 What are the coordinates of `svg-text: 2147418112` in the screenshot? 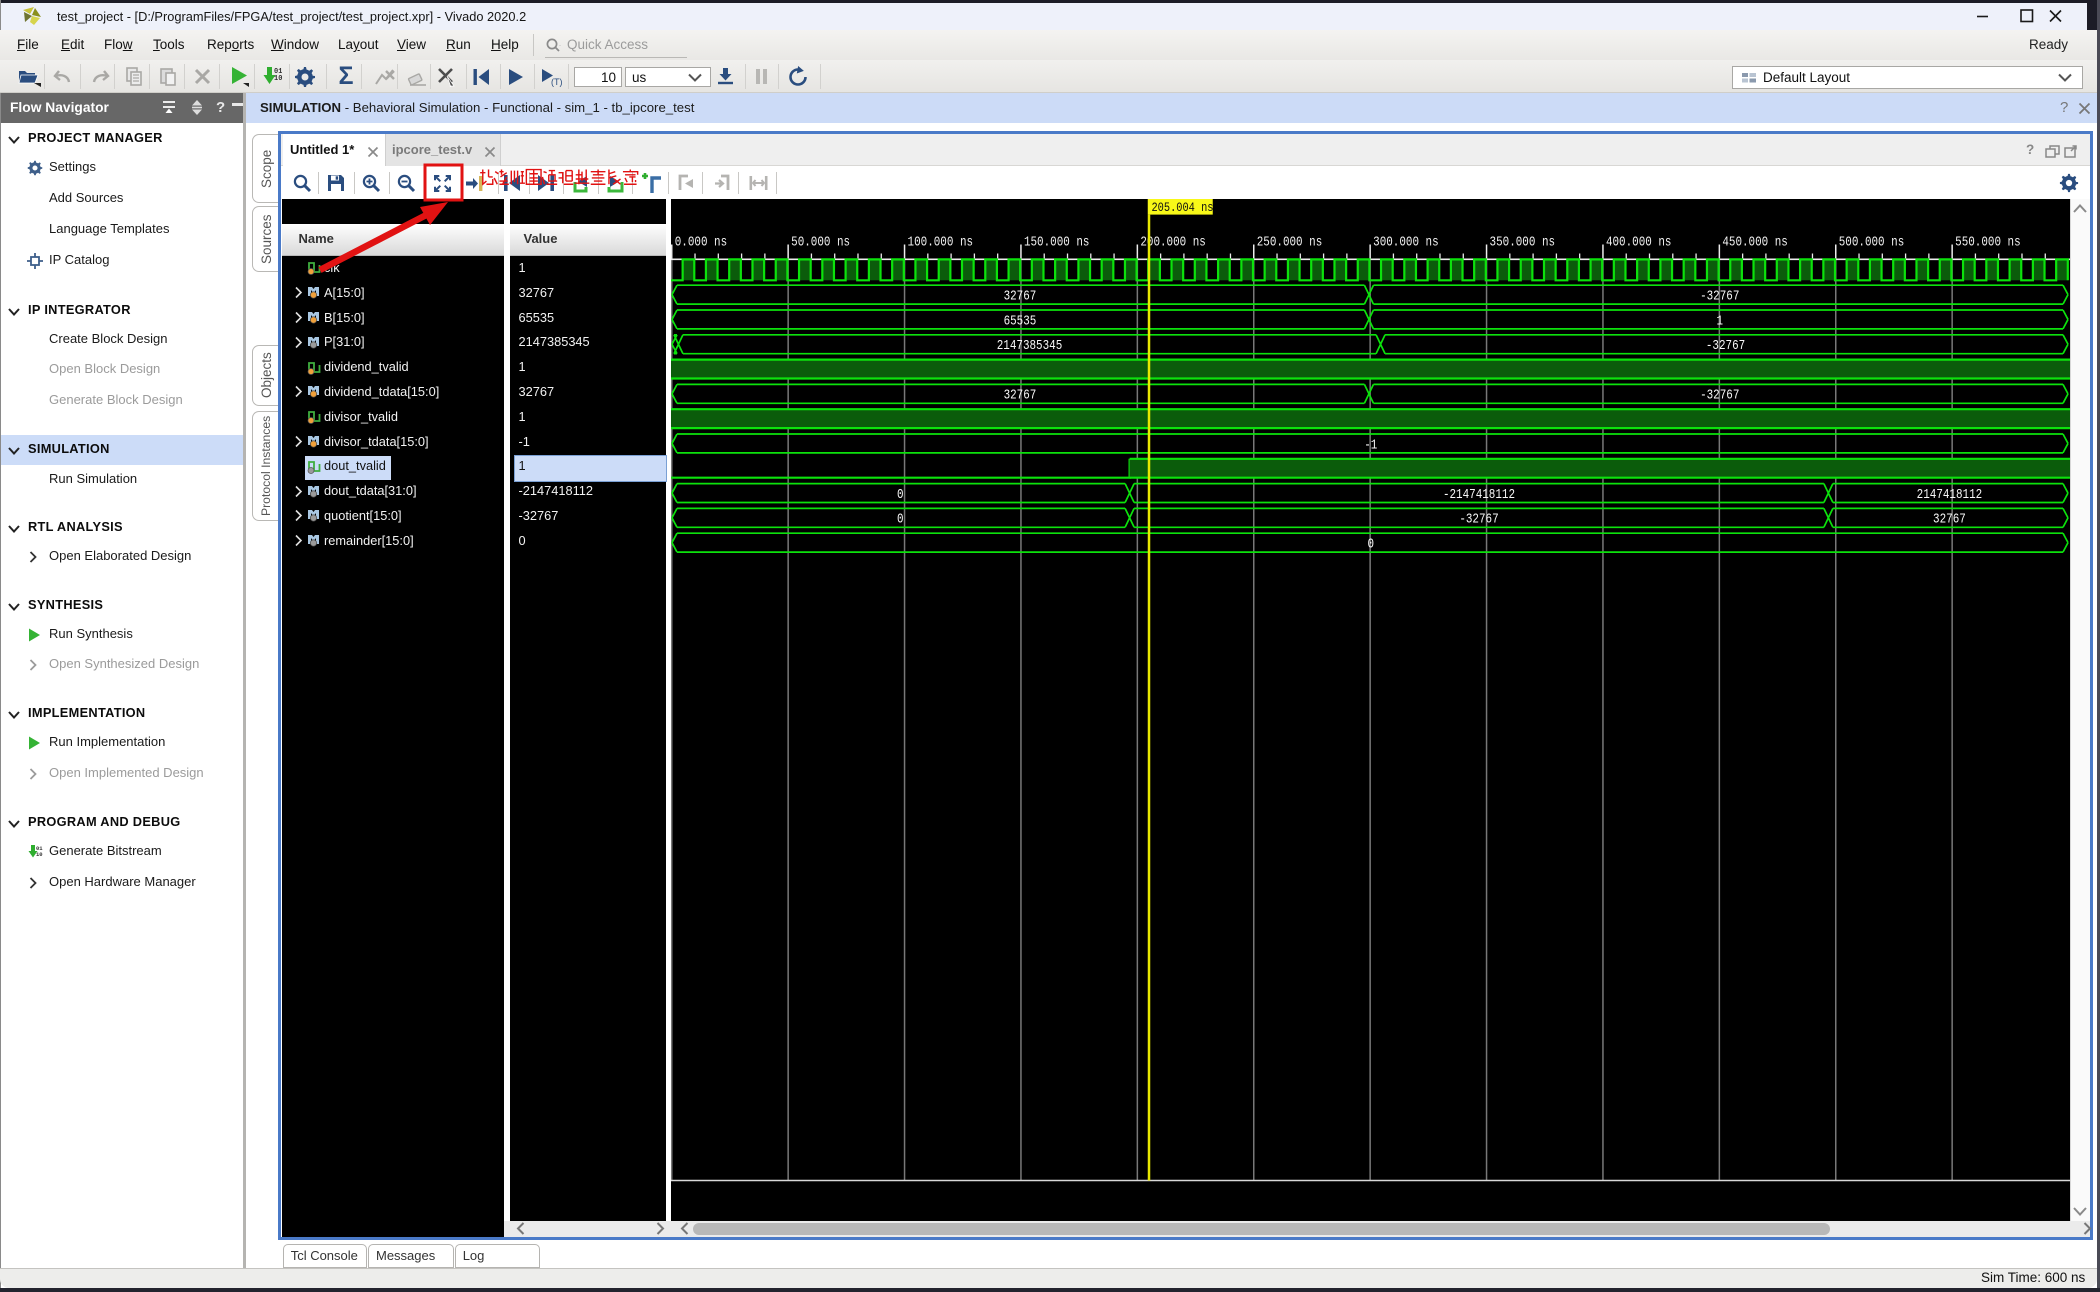 It's located at (1949, 494).